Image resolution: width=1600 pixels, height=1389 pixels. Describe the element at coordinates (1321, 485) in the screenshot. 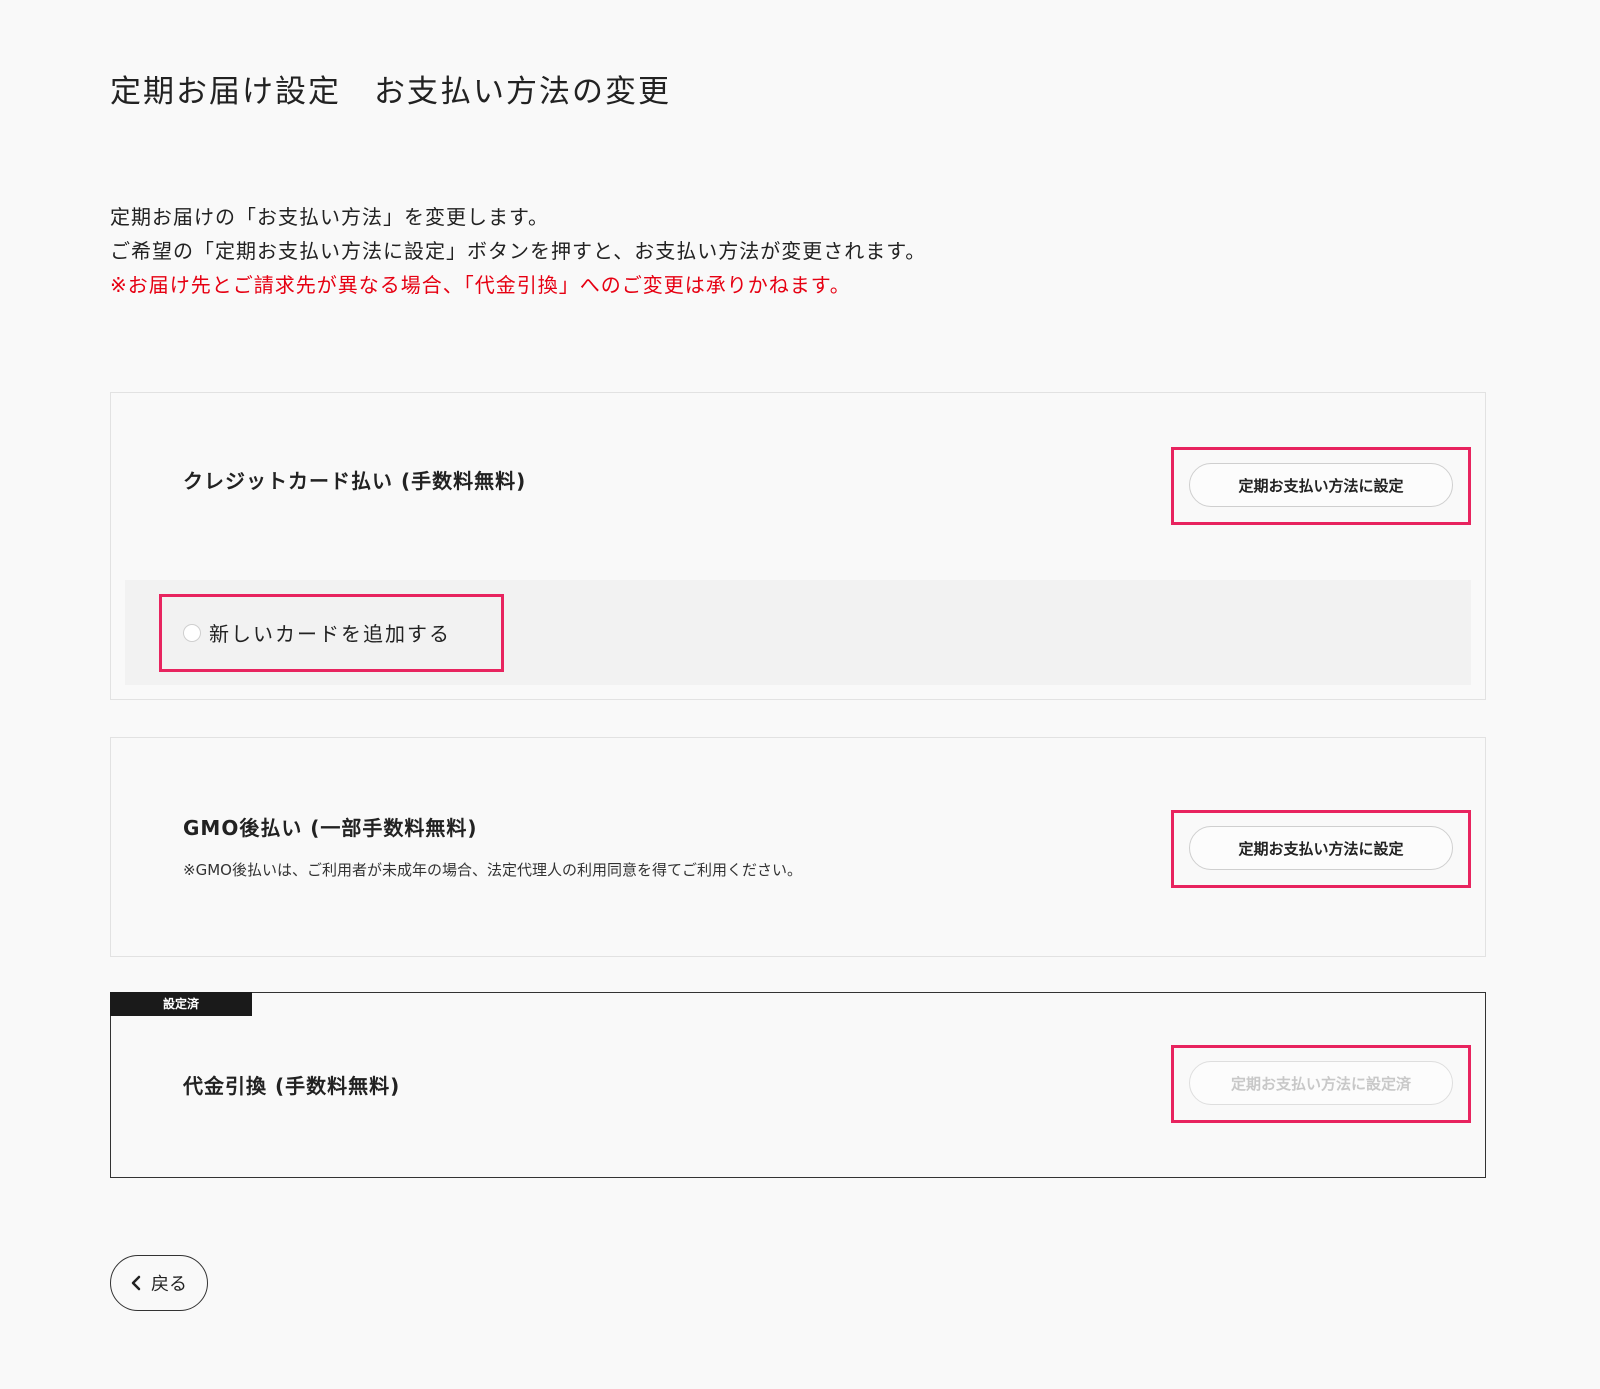

I see `credit-card-set-button: 定期お支払い方法に設定` at that location.